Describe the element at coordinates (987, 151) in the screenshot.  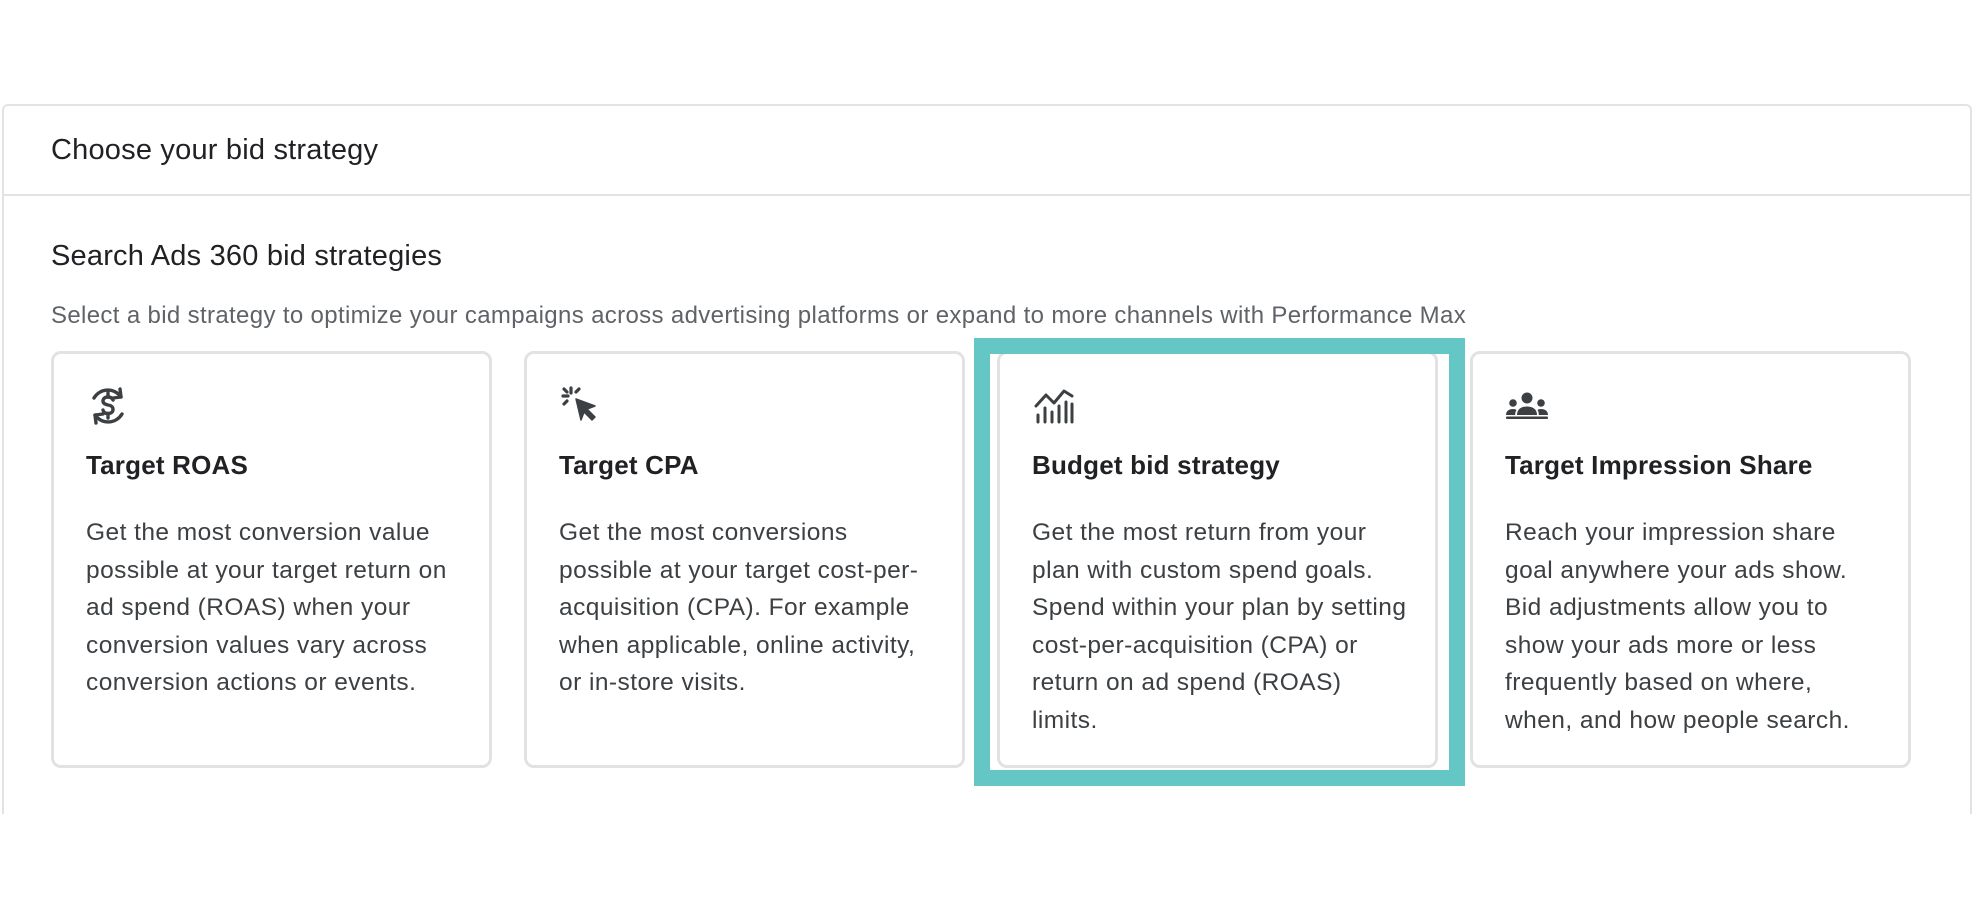
I see `panel-header: Choose your bid strategy` at that location.